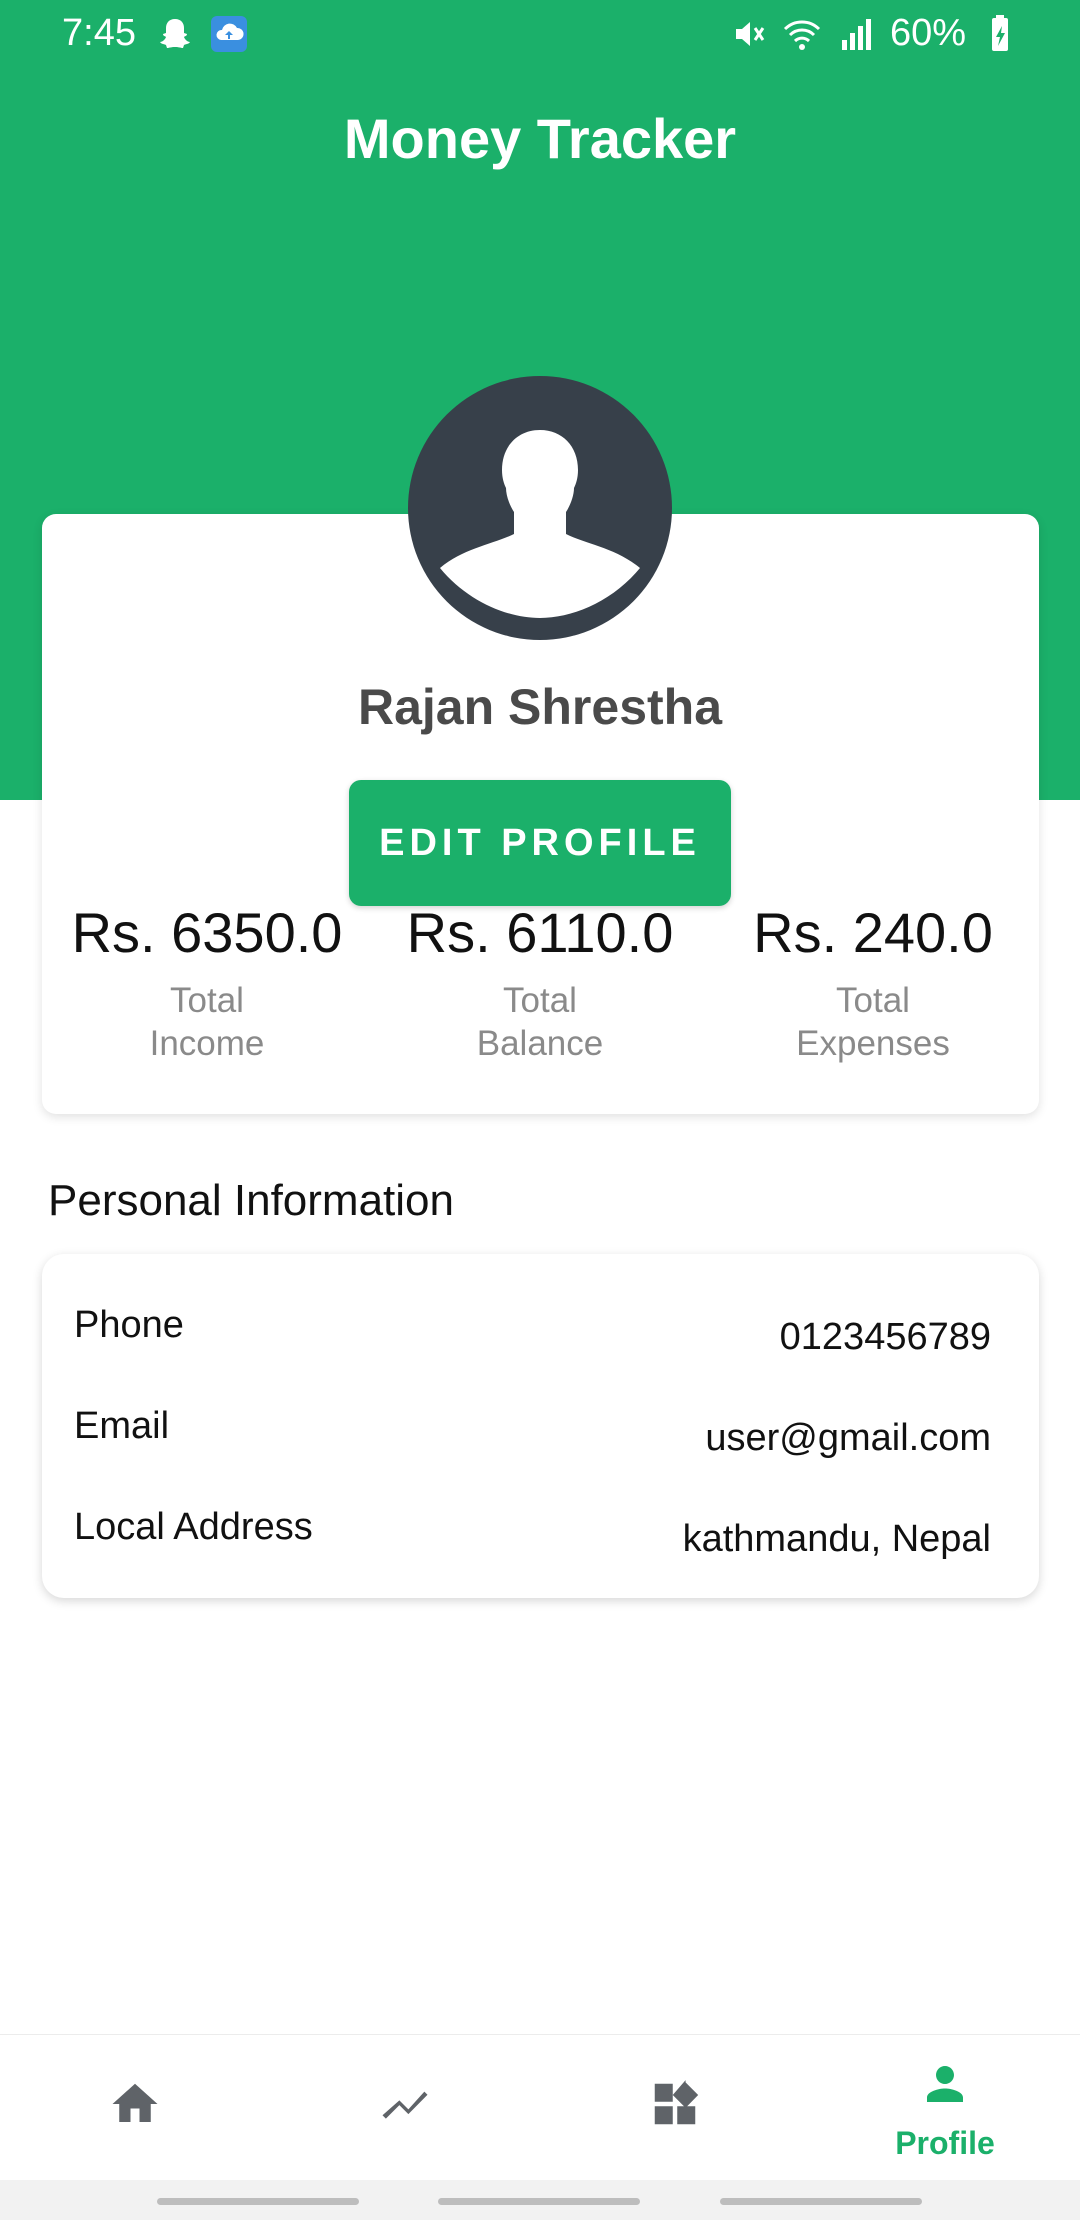 Image resolution: width=1080 pixels, height=2220 pixels. What do you see at coordinates (676, 2102) in the screenshot?
I see `dashboard-icon` at bounding box center [676, 2102].